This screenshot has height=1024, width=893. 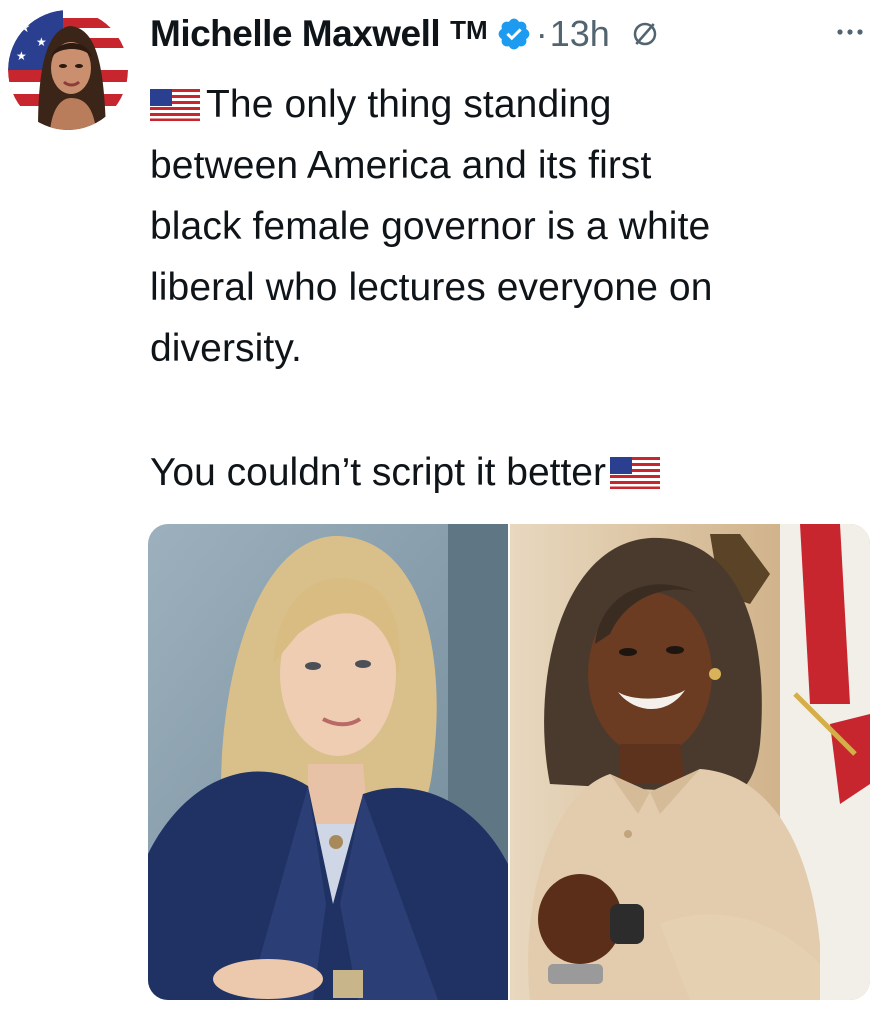 What do you see at coordinates (68, 70) in the screenshot?
I see `avatar: ★ ★ ★` at bounding box center [68, 70].